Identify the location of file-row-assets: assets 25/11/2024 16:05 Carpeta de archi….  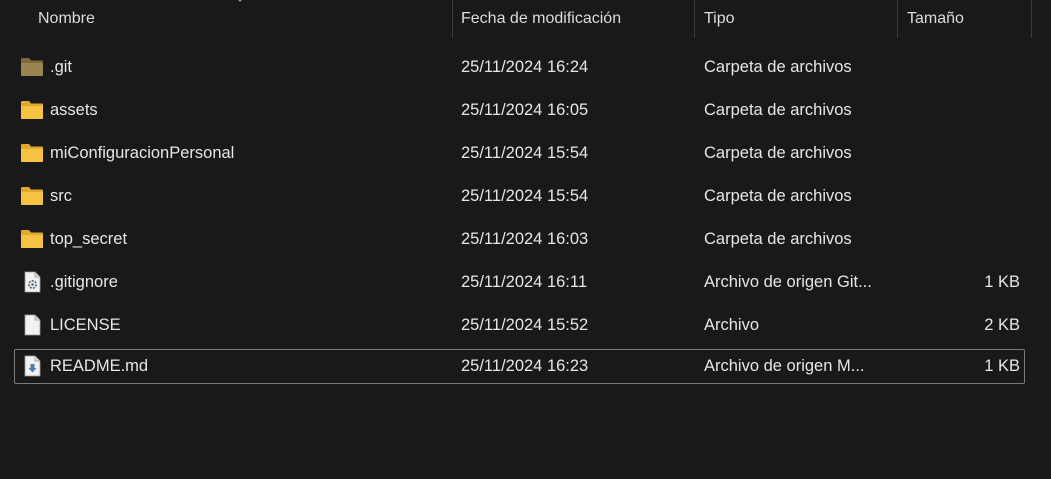
(519, 110).